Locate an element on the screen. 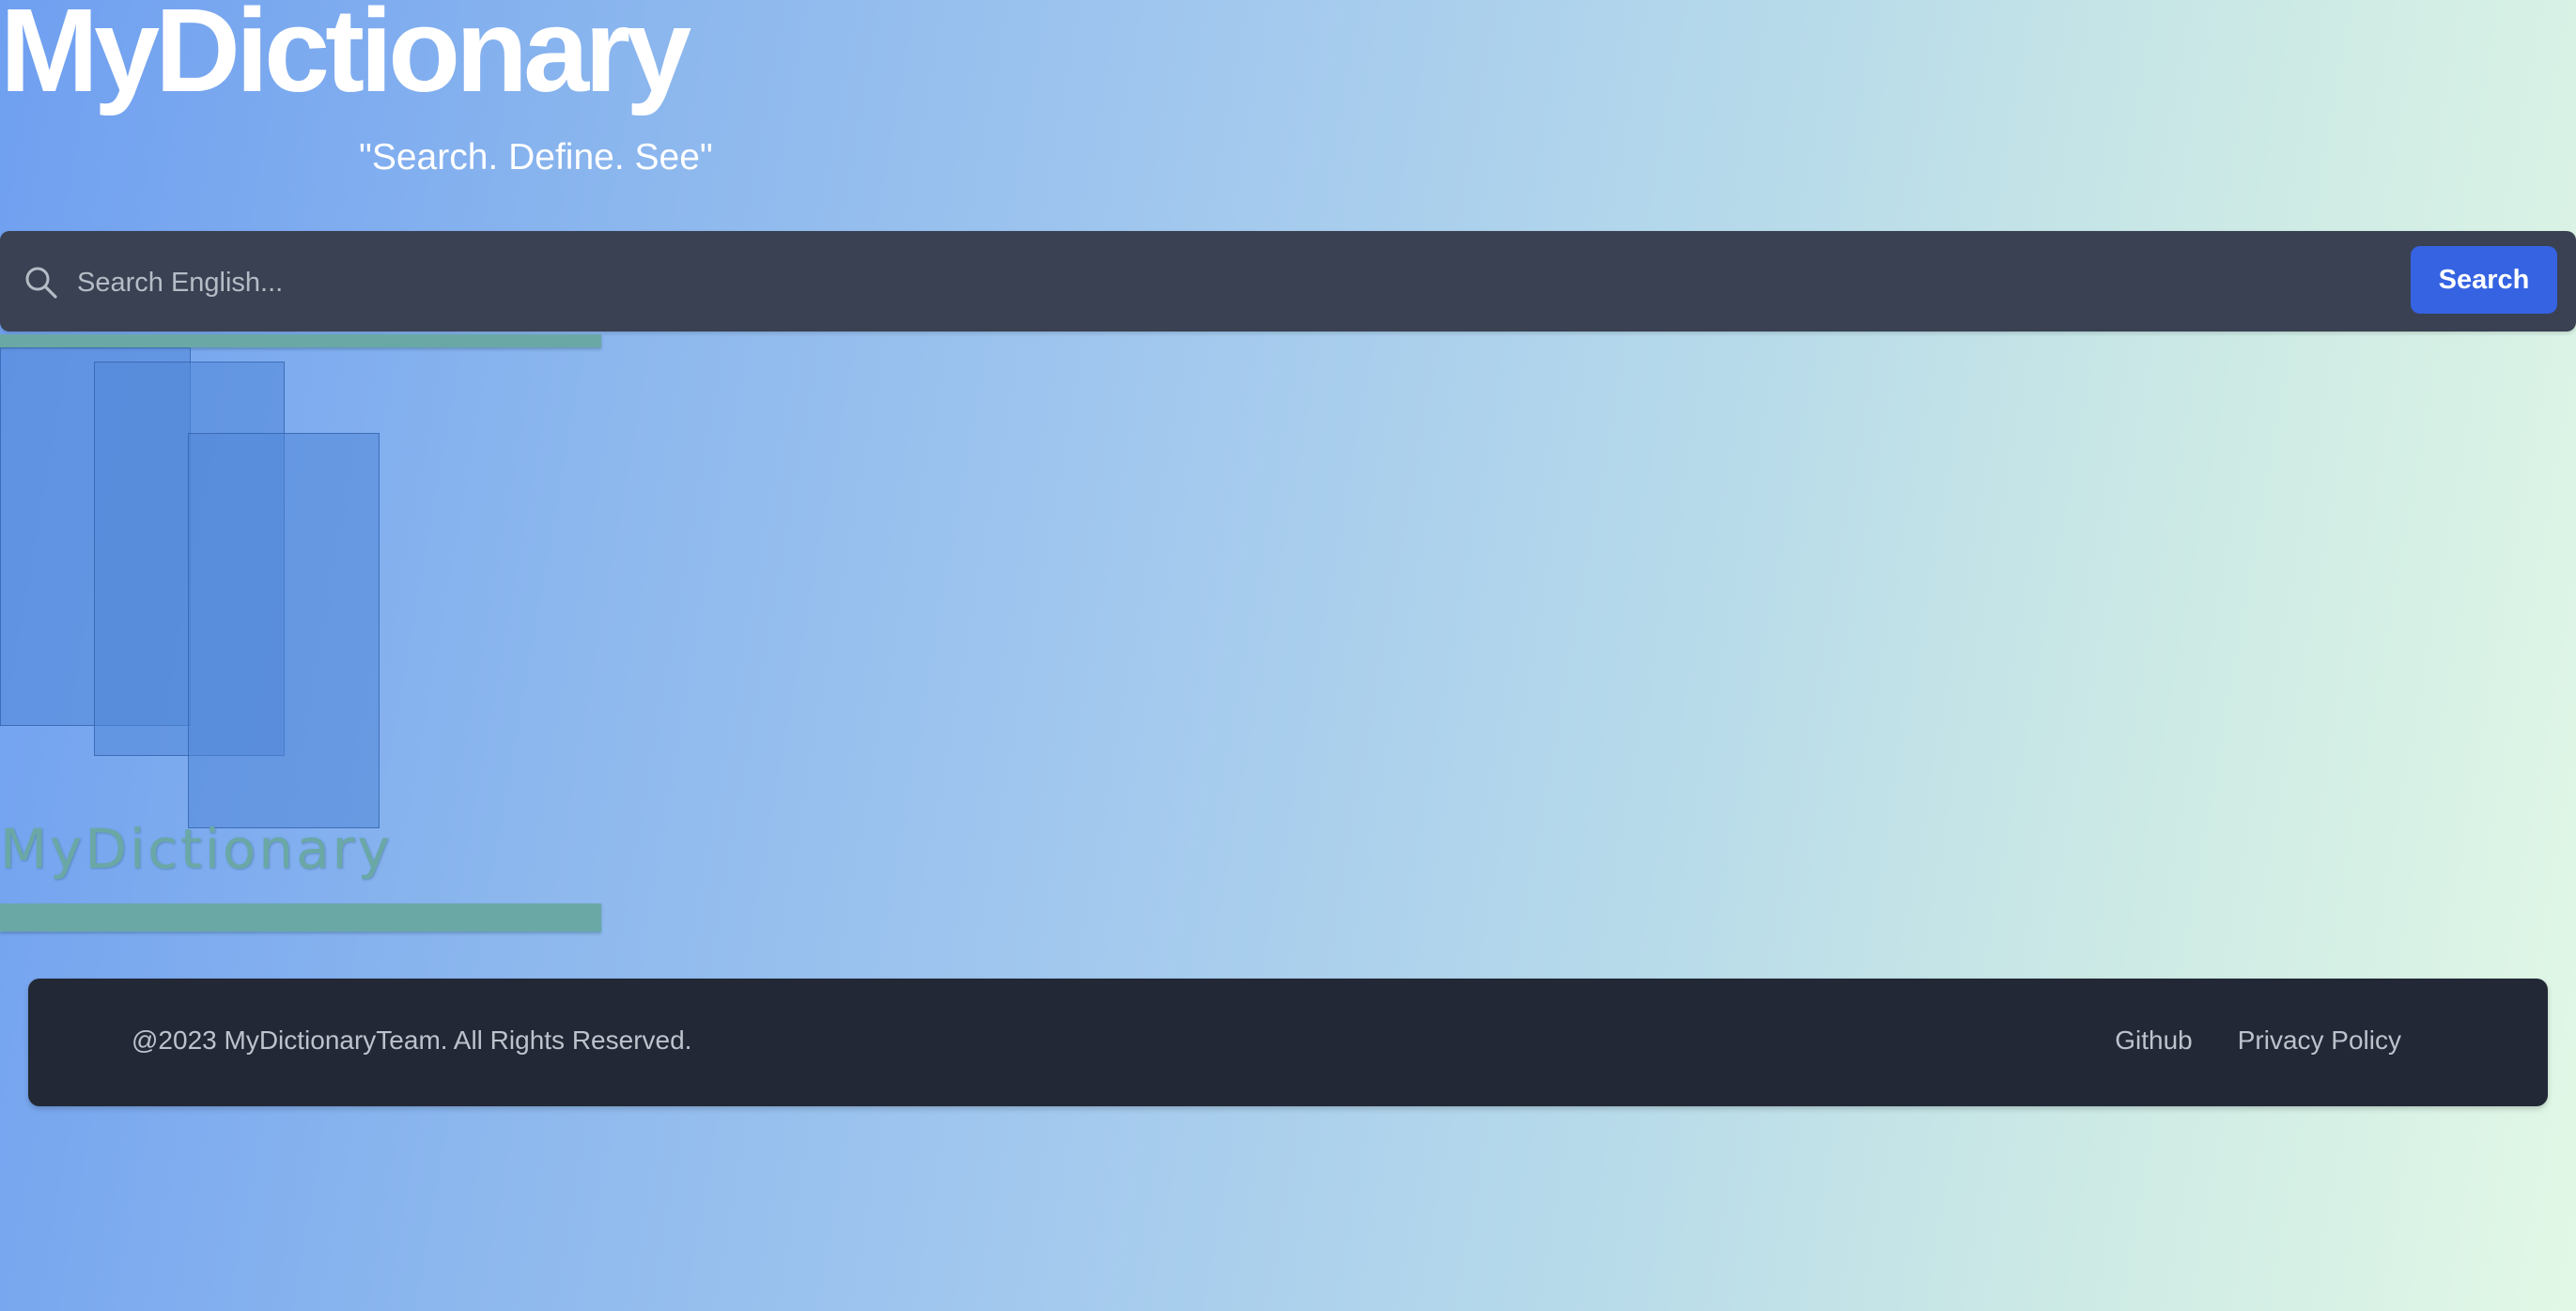 Image resolution: width=2576 pixels, height=1311 pixels. mydictionary-logo-image: MyDictionary is located at coordinates (300, 633).